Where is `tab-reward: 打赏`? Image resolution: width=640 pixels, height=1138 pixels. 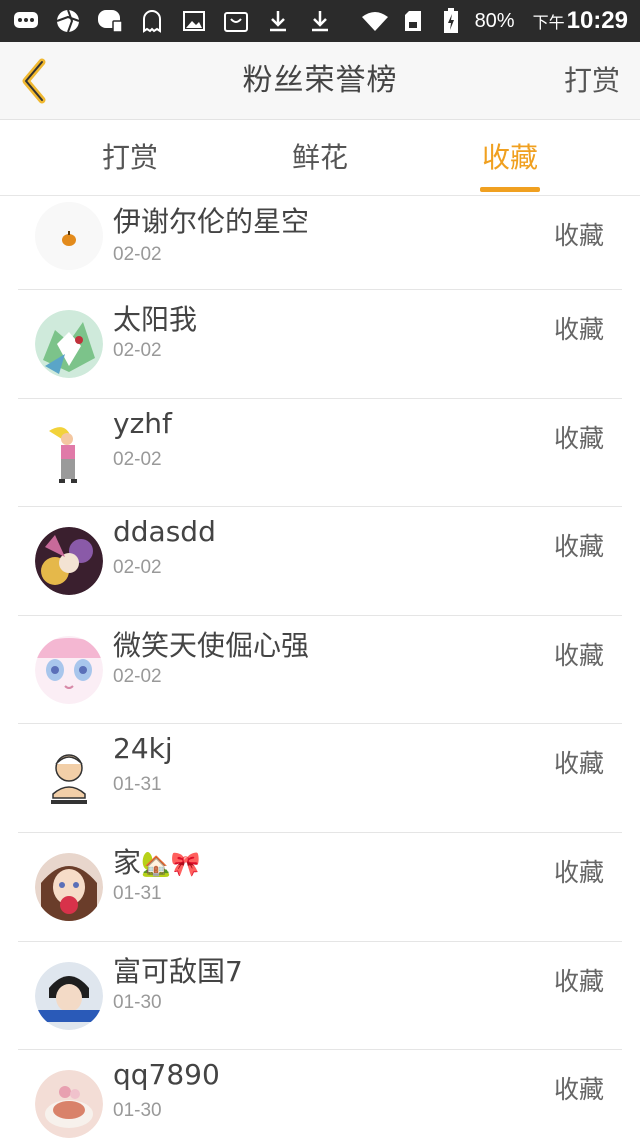
tab-reward: 打赏 is located at coordinates (130, 158).